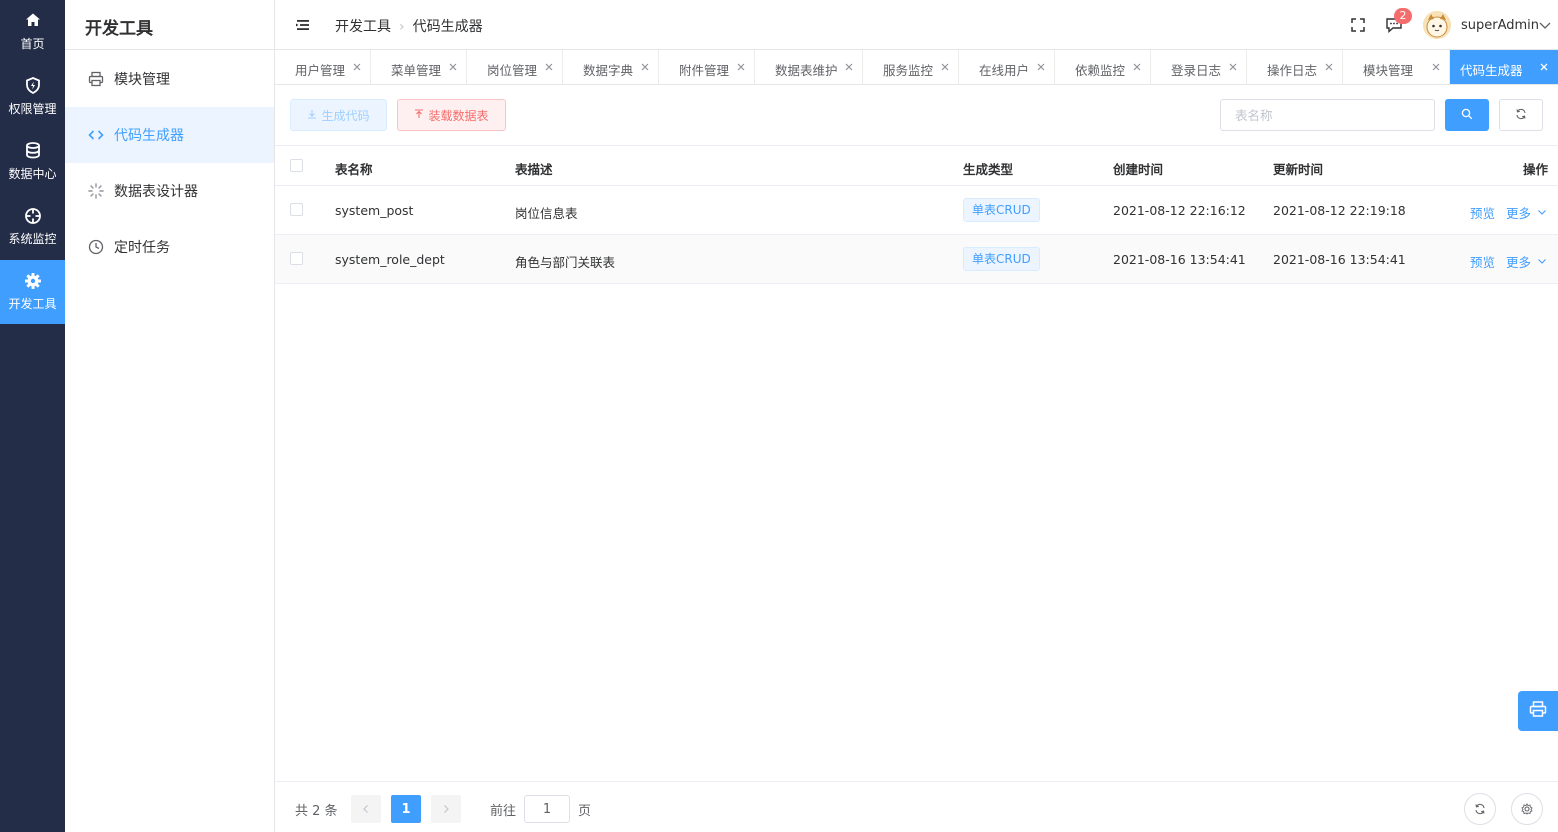 The image size is (1558, 832). Describe the element at coordinates (32, 292) in the screenshot. I see `rail-item-dev-tools: 开发工具` at that location.